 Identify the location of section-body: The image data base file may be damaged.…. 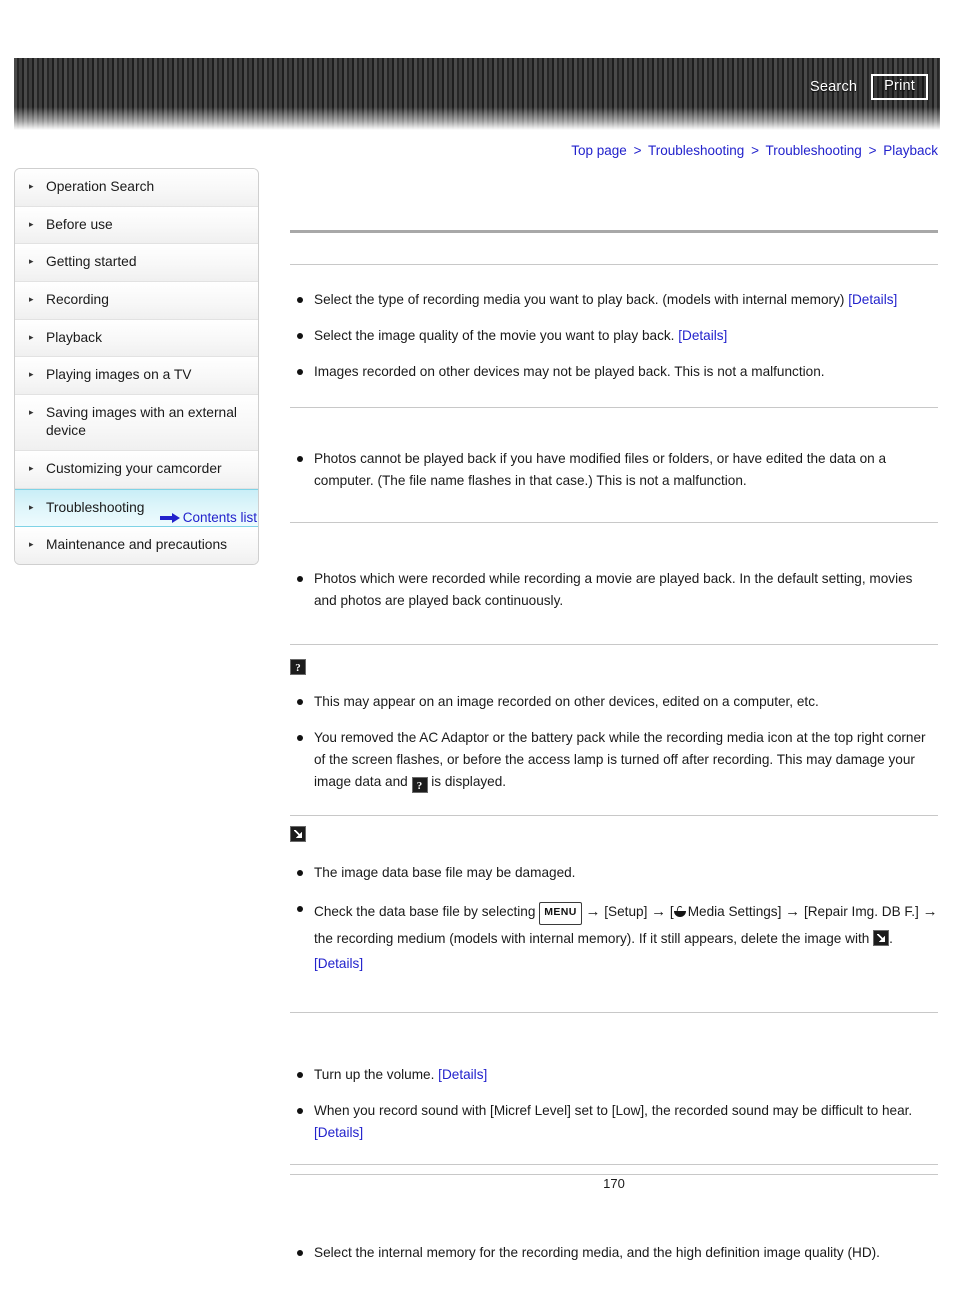
(614, 930).